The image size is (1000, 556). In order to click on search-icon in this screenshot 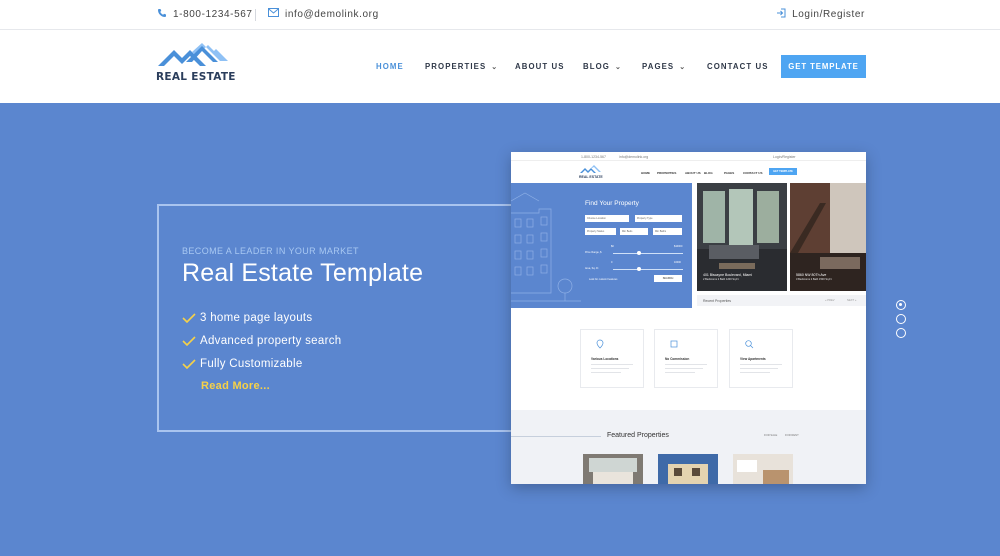, I will do `click(749, 344)`.